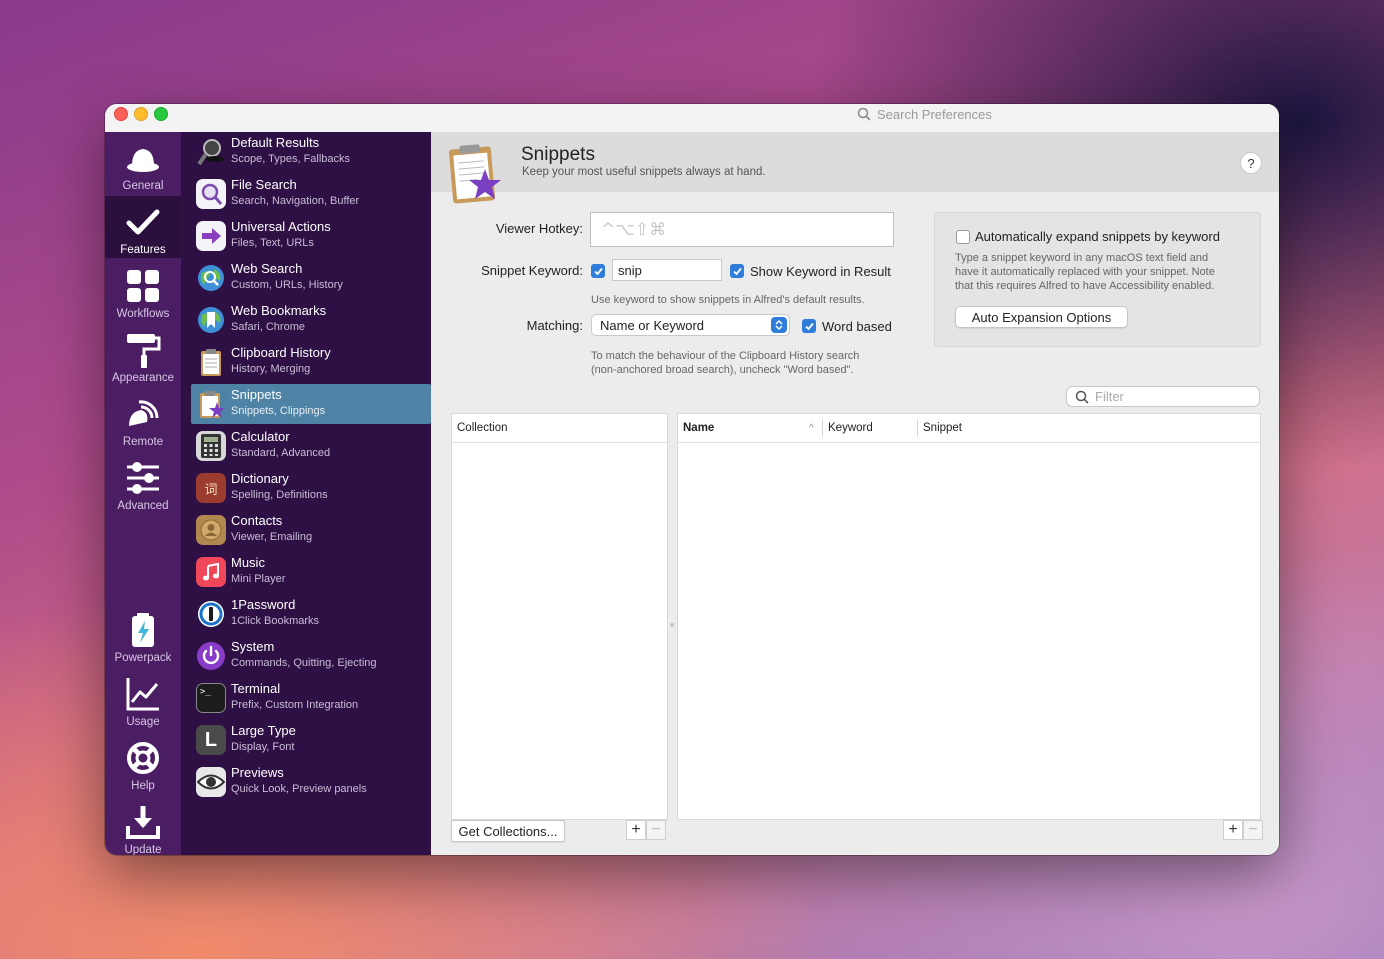  I want to click on feature-item-snippets: Snippets Snippets, Clippings, so click(311, 404).